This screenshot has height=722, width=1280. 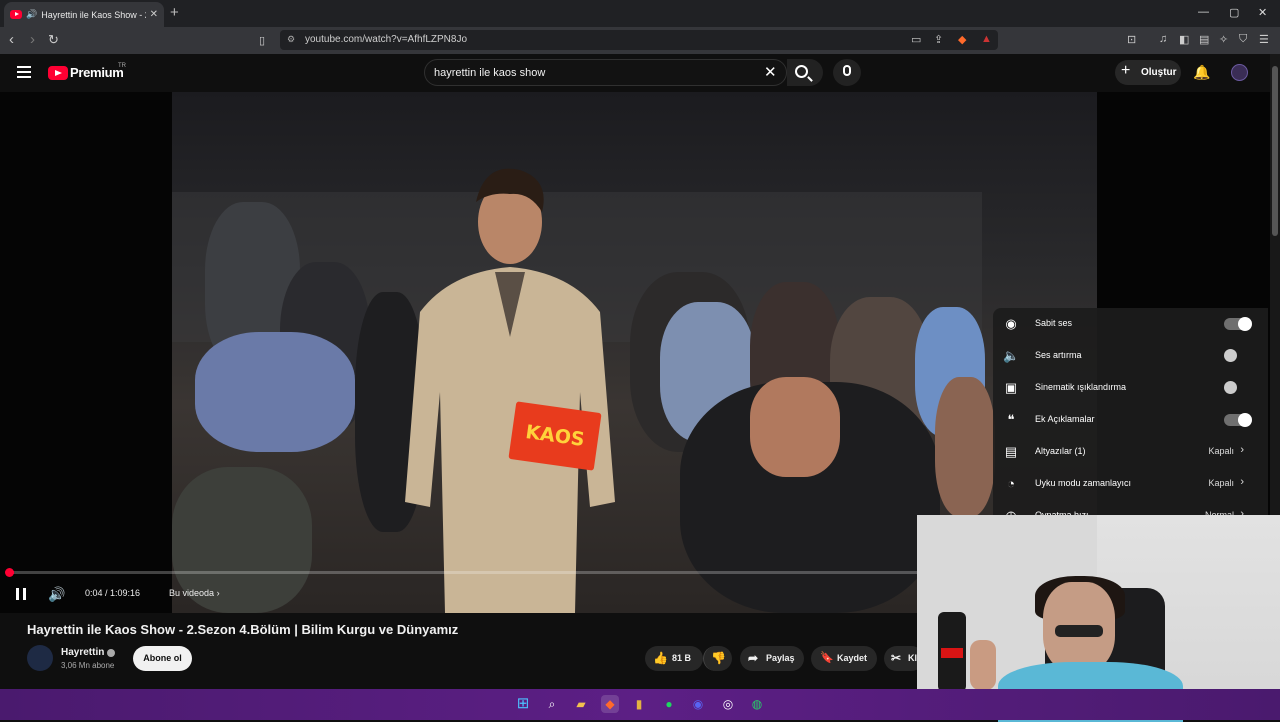 What do you see at coordinates (801, 71) in the screenshot?
I see `search-icon` at bounding box center [801, 71].